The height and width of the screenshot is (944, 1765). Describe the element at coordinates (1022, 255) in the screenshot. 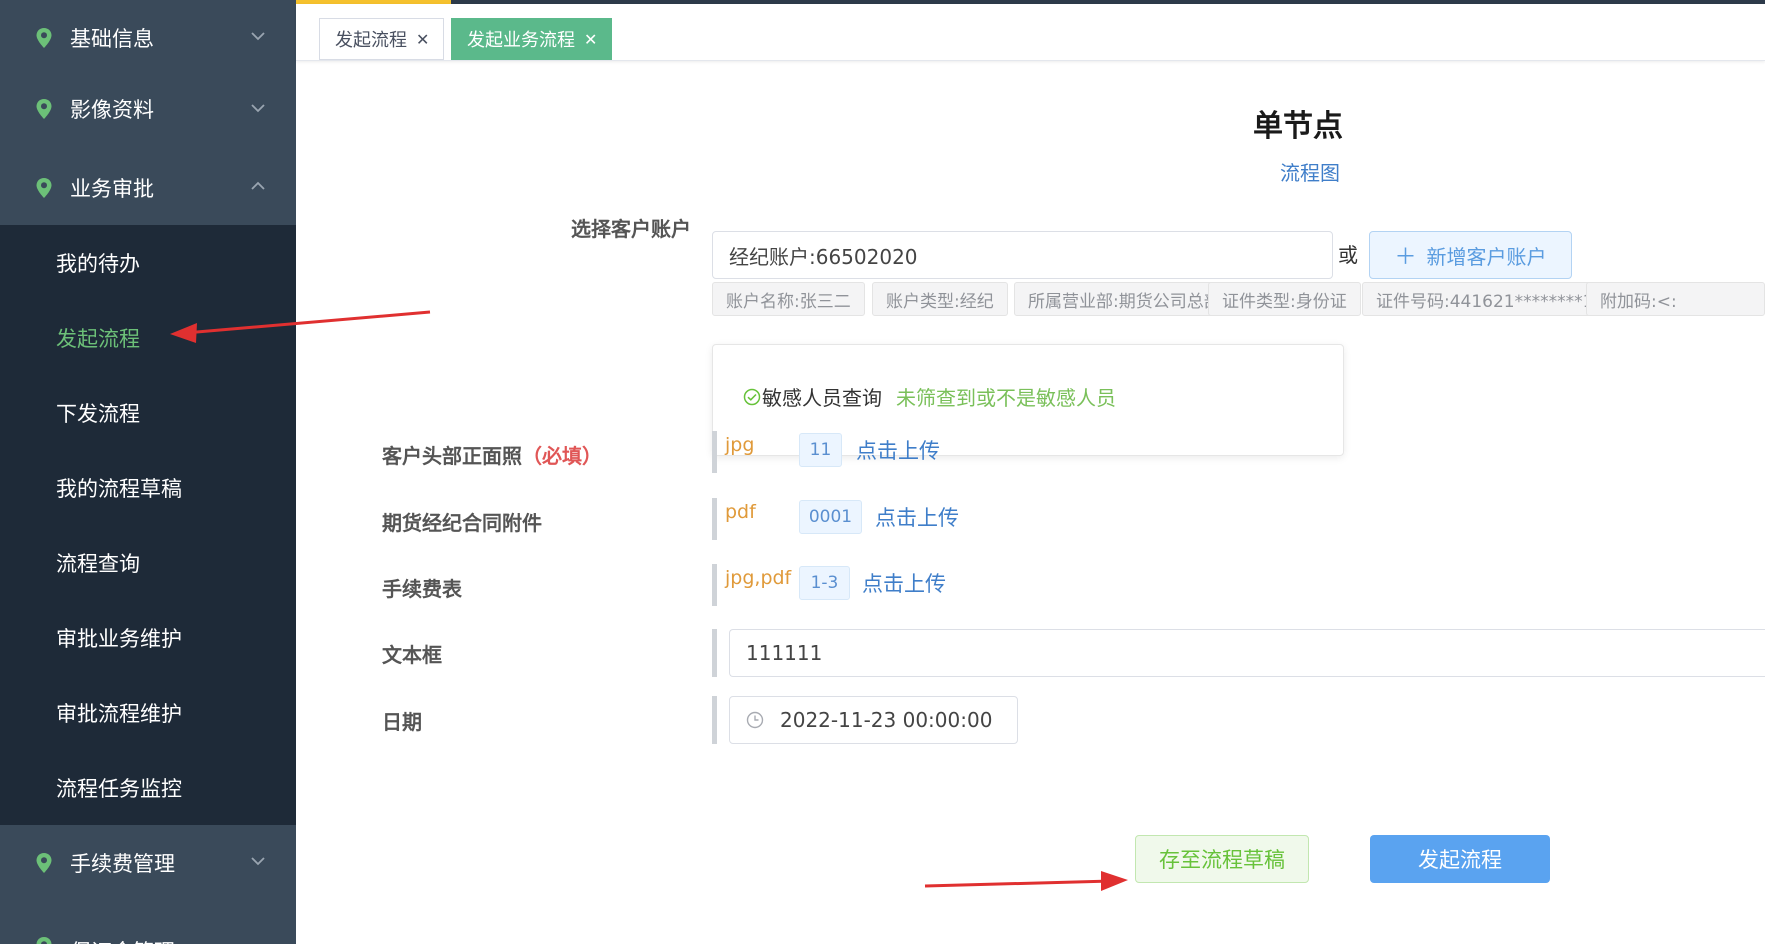

I see `account-select: 经纪账户:66502020` at that location.